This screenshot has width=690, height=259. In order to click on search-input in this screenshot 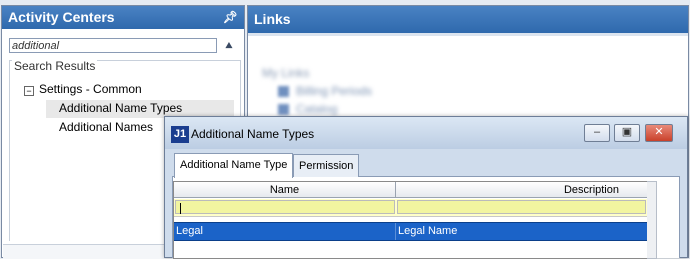, I will do `click(113, 45)`.